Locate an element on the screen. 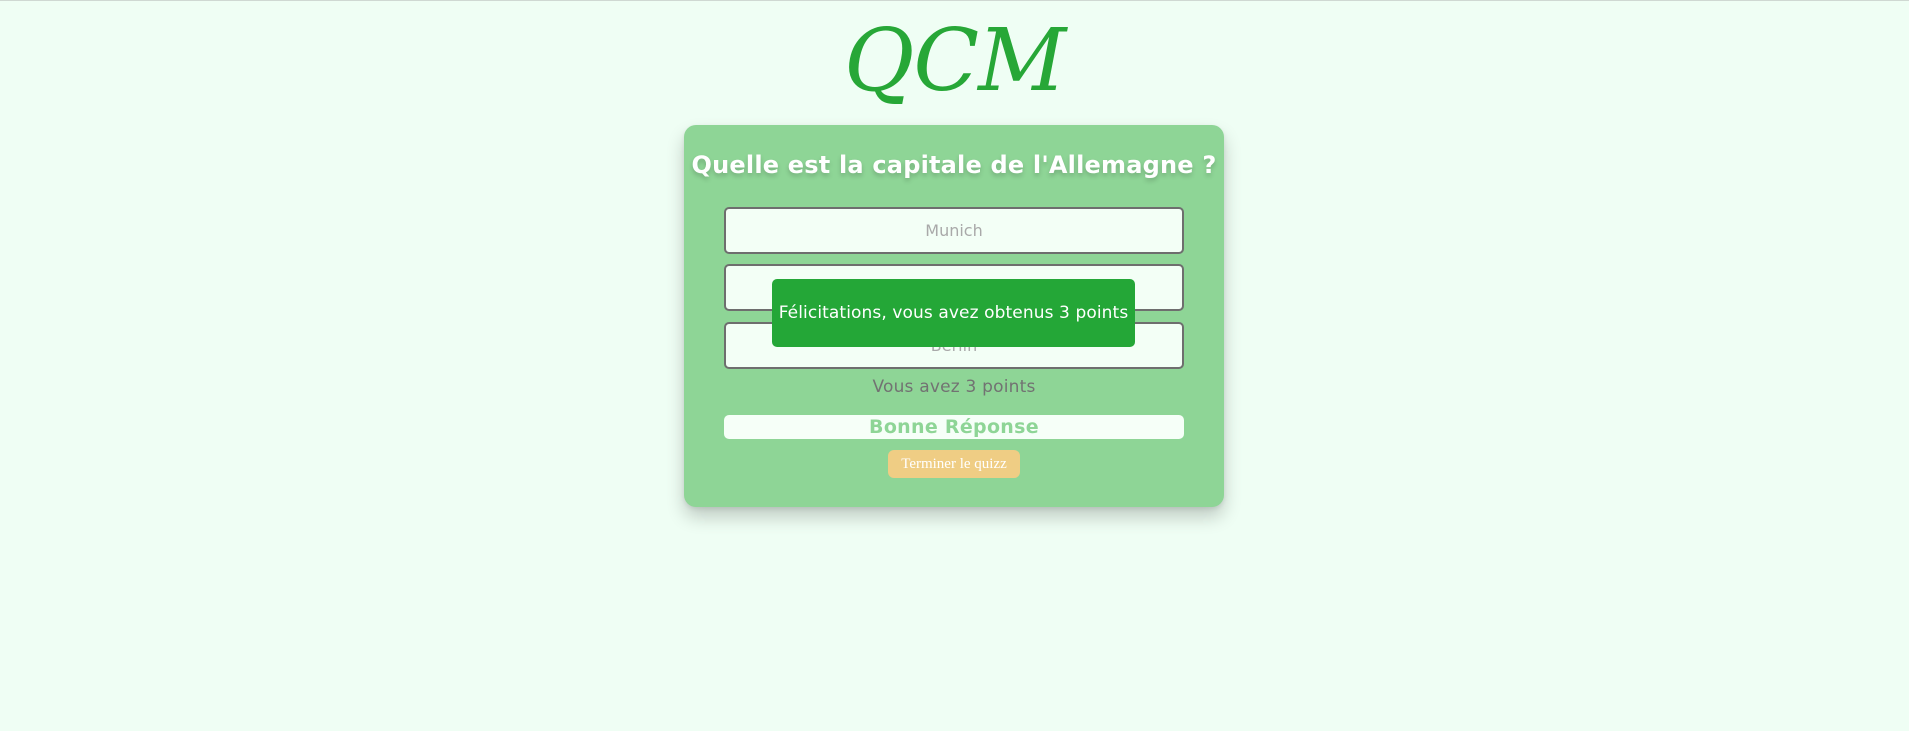  app-logo: QCM is located at coordinates (954, 61).